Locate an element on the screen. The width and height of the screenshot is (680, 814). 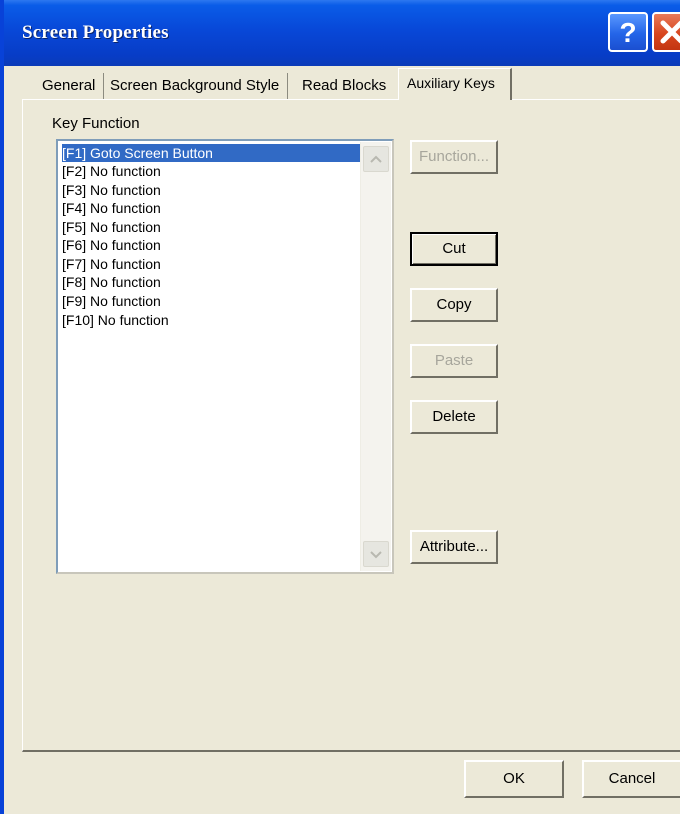
scroll-up-button is located at coordinates (376, 159).